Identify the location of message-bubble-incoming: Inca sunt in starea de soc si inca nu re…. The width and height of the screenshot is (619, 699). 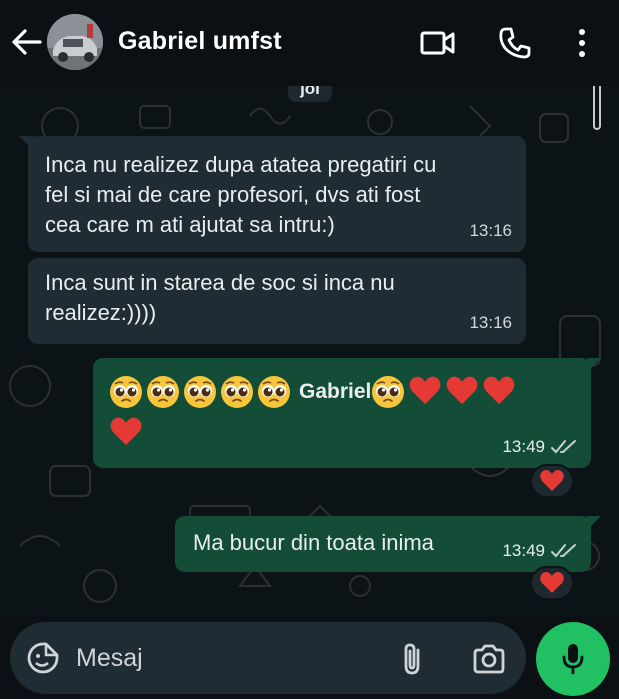
(277, 301).